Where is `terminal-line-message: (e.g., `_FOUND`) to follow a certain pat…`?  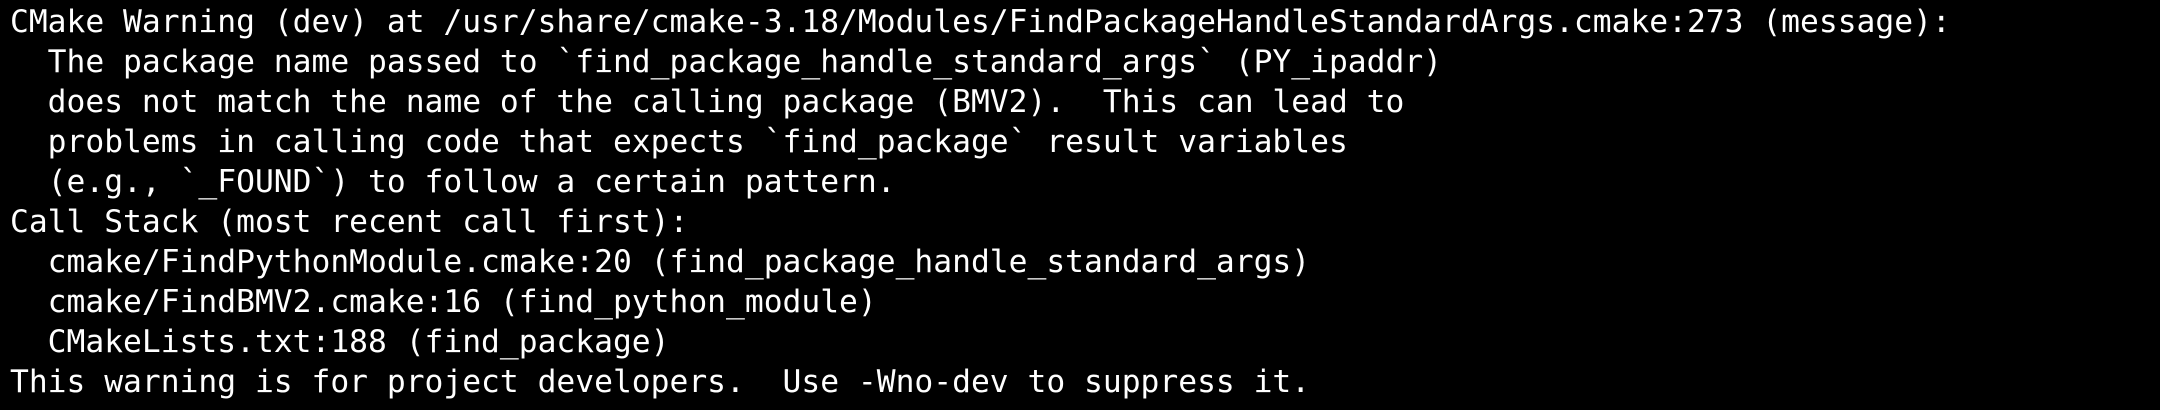
terminal-line-message: (e.g., `_FOUND`) to follow a certain pat… is located at coordinates (453, 182).